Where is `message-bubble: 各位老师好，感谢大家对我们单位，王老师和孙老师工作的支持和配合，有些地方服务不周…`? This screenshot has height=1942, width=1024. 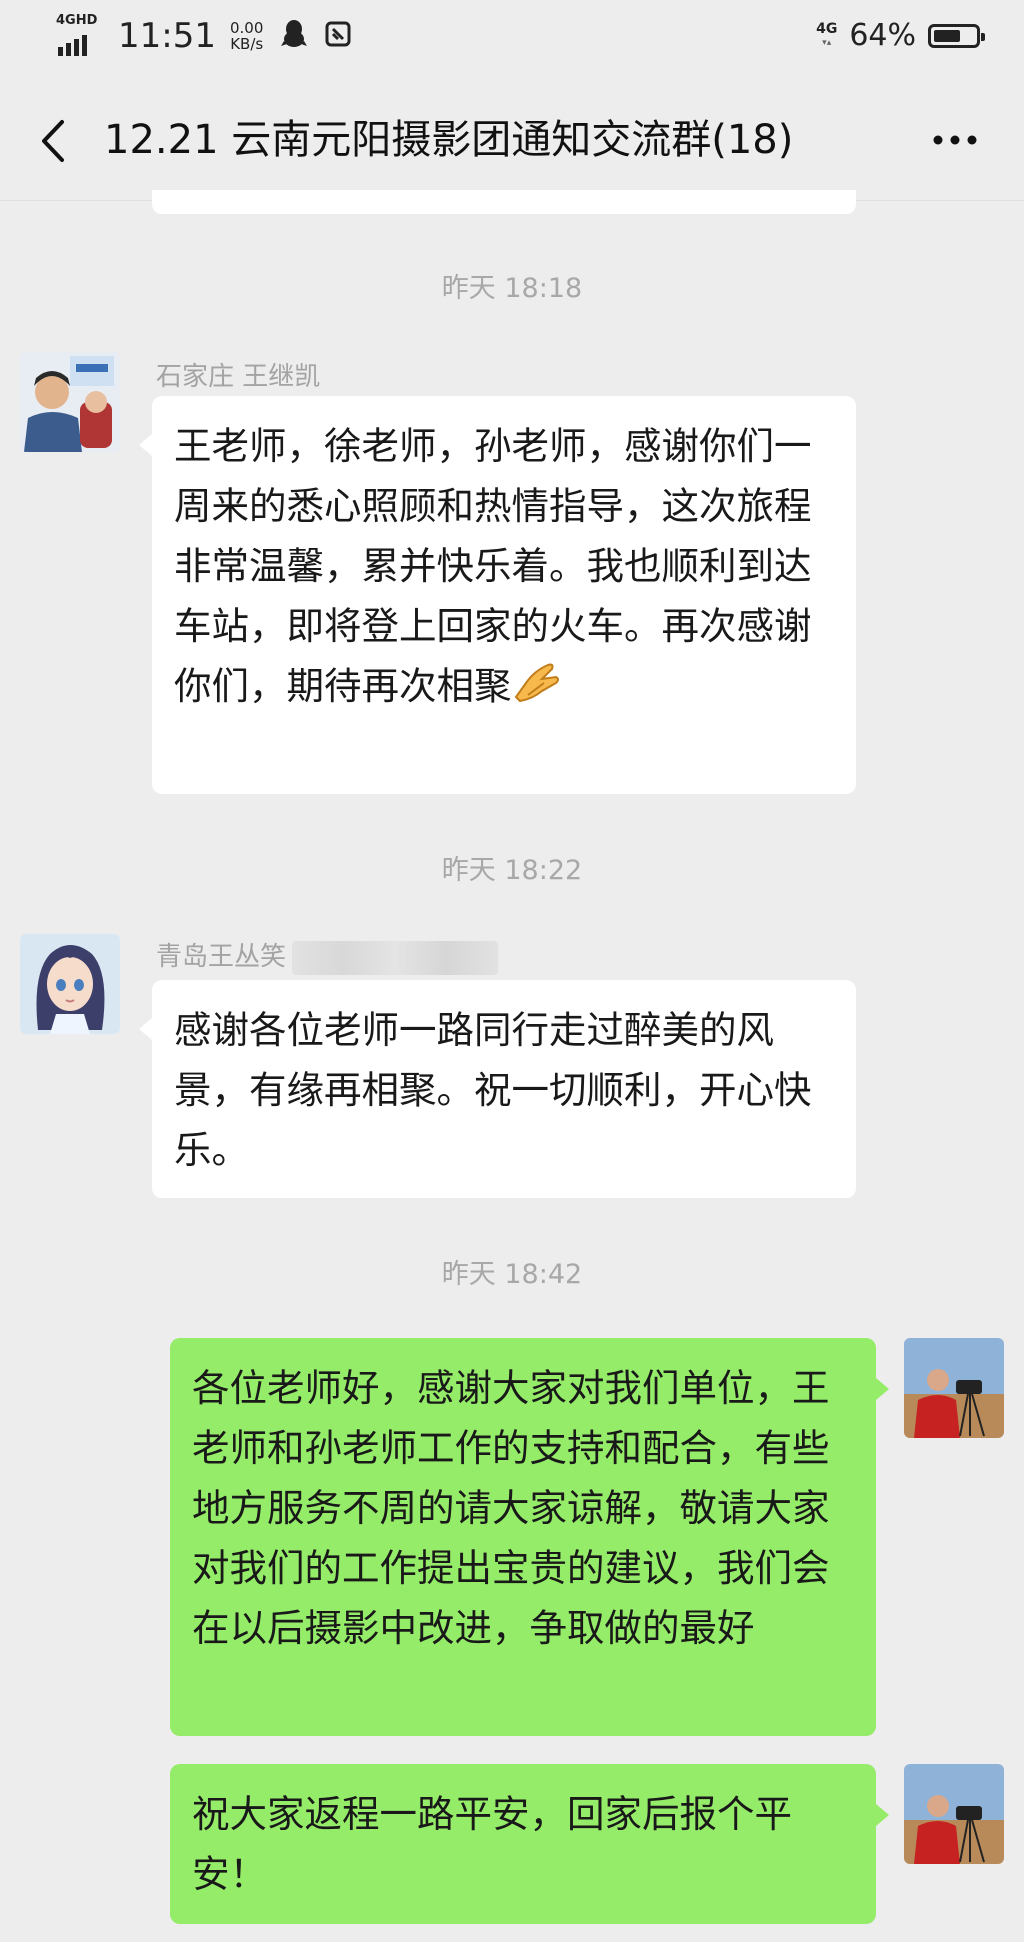 message-bubble: 各位老师好，感谢大家对我们单位，王老师和孙老师工作的支持和配合，有些地方服务不周… is located at coordinates (523, 1537).